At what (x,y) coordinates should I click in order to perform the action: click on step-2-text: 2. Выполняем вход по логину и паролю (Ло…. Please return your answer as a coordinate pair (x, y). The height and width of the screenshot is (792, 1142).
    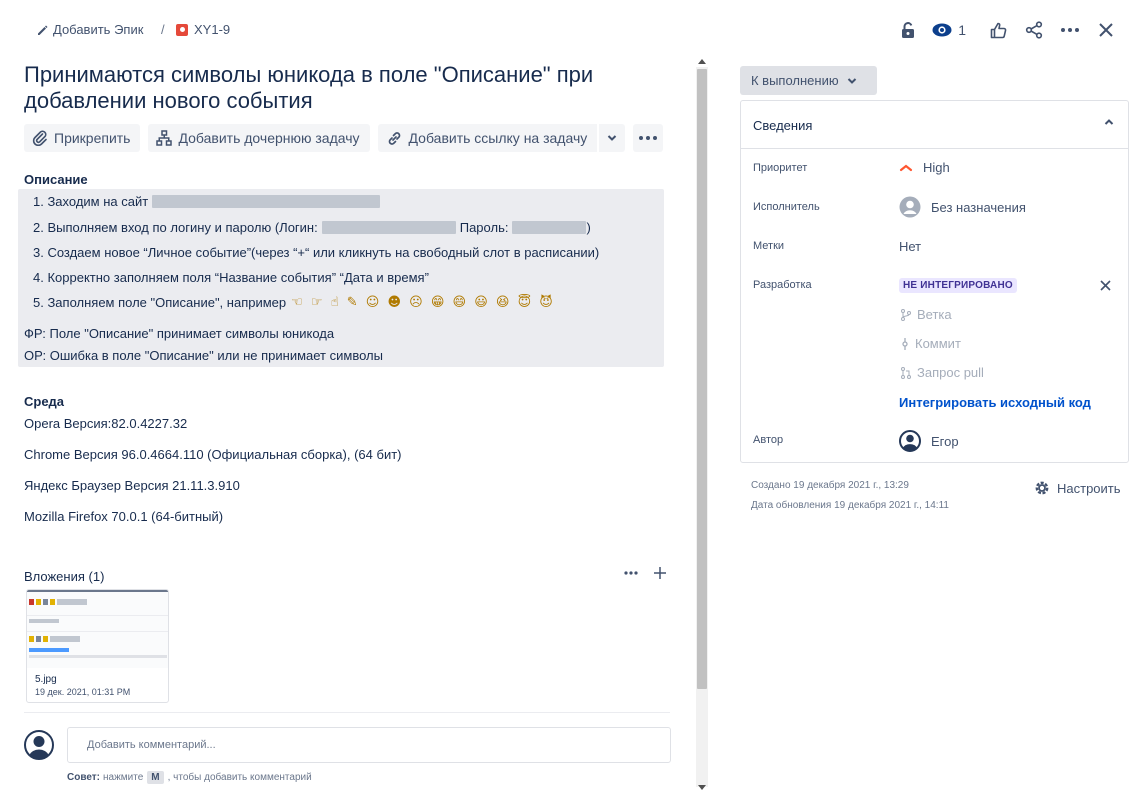
    Looking at the image, I should click on (175, 227).